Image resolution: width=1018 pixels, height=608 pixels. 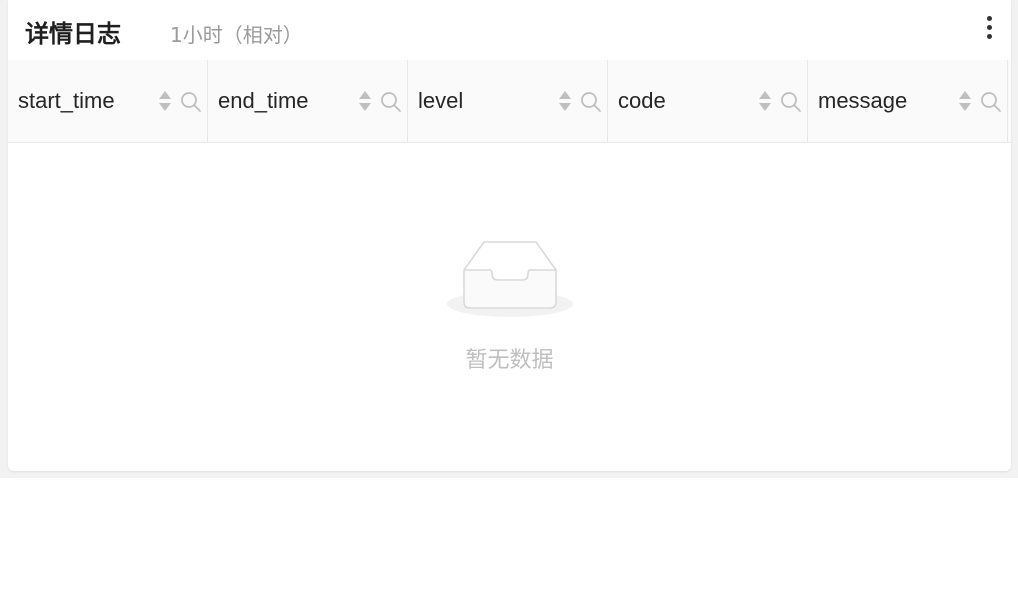 I want to click on column-label: start_time, so click(x=66, y=100).